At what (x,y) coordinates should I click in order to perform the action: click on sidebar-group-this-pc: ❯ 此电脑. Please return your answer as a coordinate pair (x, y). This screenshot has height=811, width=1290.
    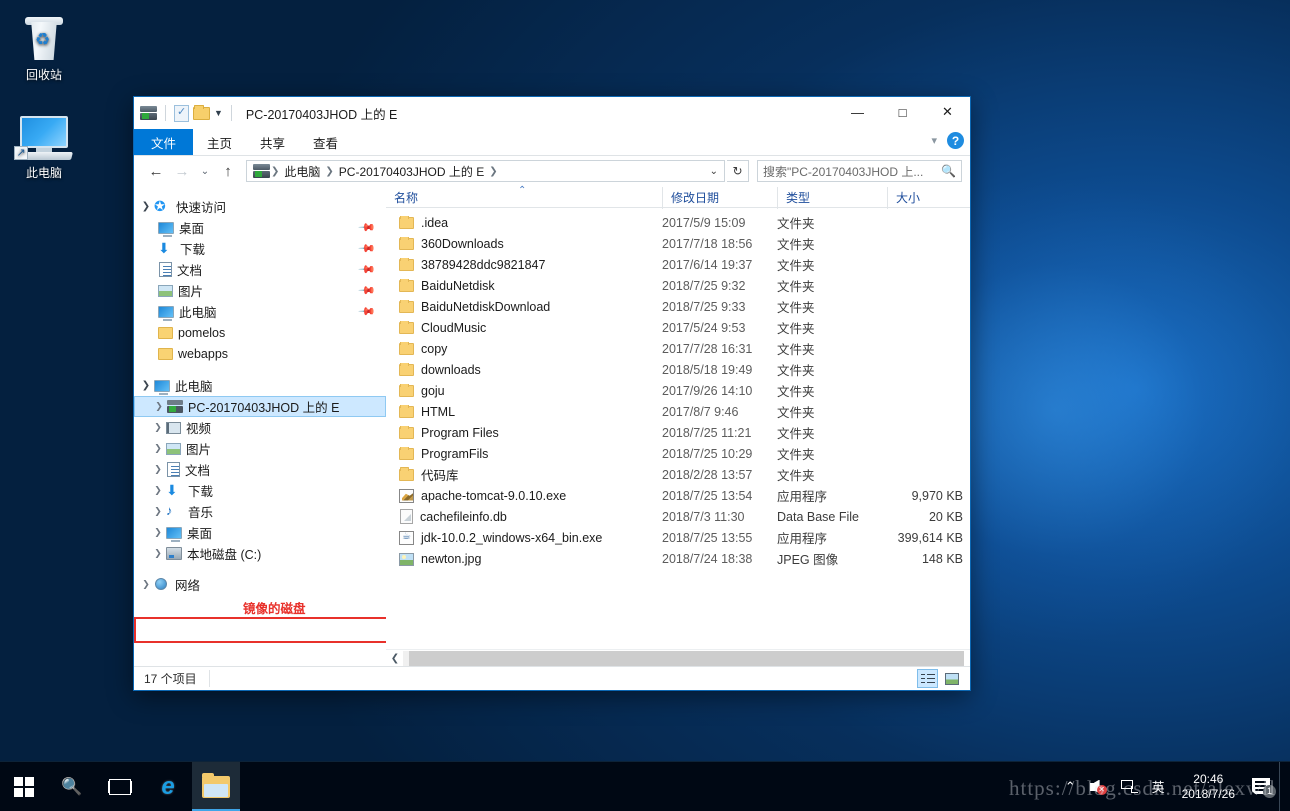
    Looking at the image, I should click on (260, 385).